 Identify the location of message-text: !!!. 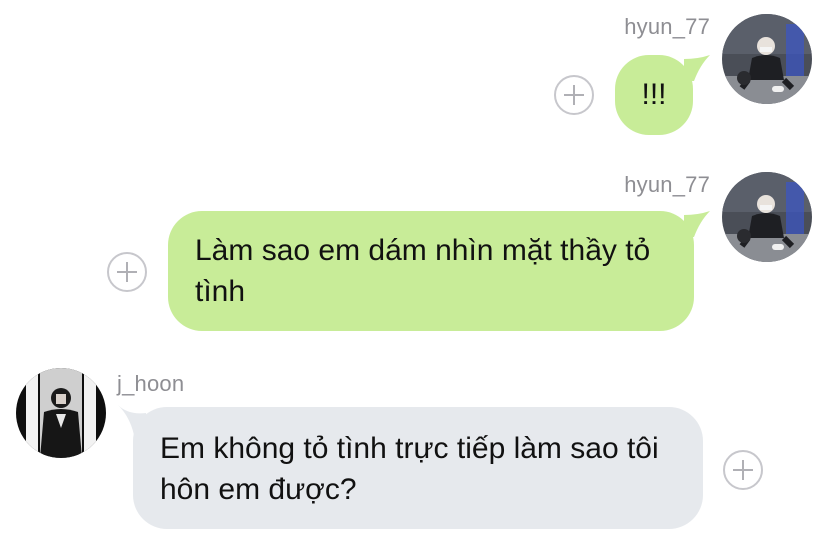
(654, 94).